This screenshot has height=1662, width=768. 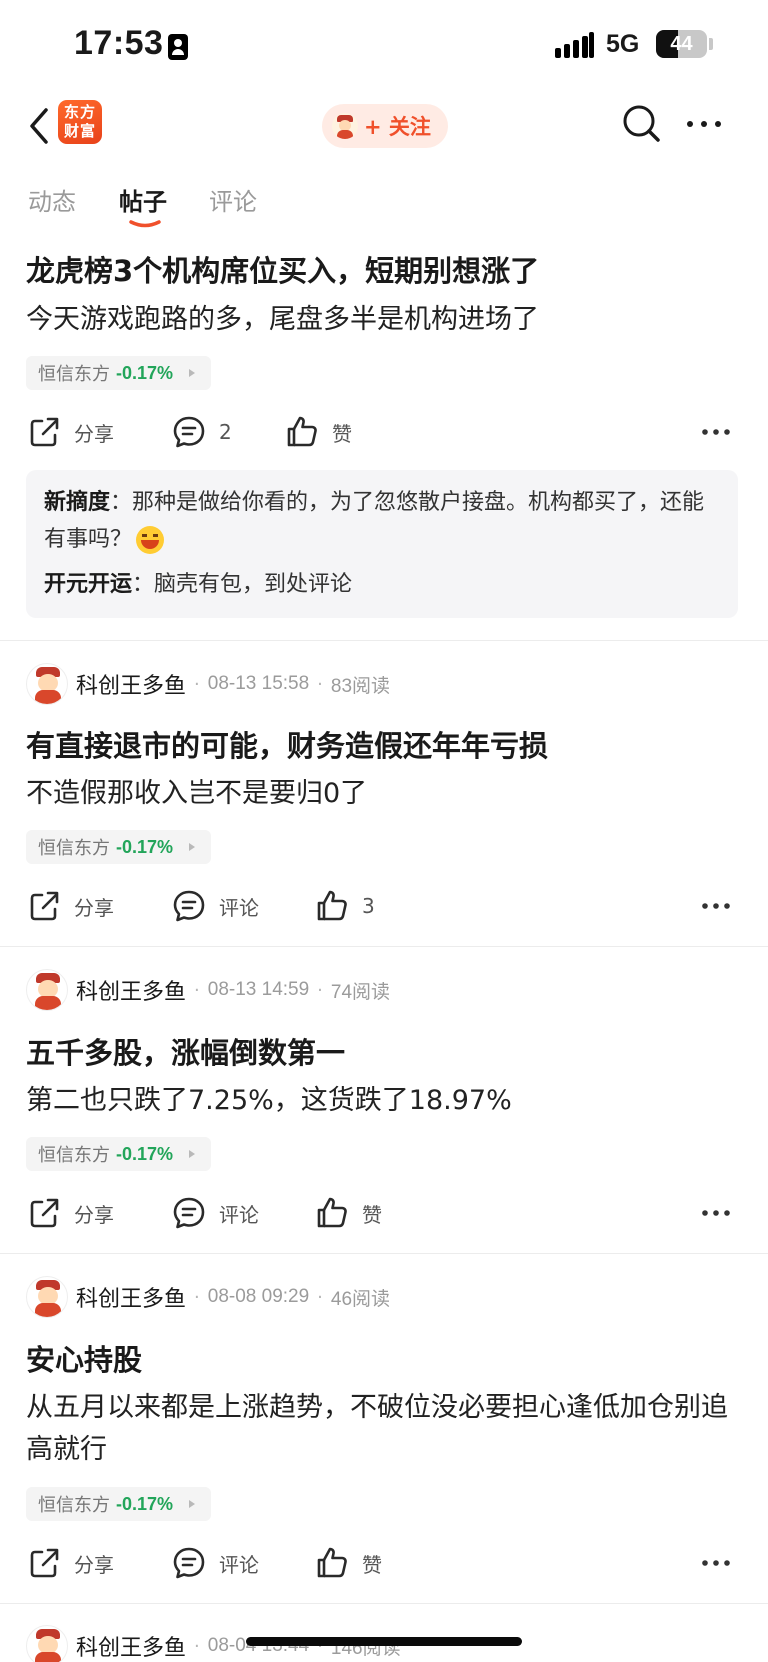 What do you see at coordinates (360, 992) in the screenshot?
I see `read-count: 74阅读` at bounding box center [360, 992].